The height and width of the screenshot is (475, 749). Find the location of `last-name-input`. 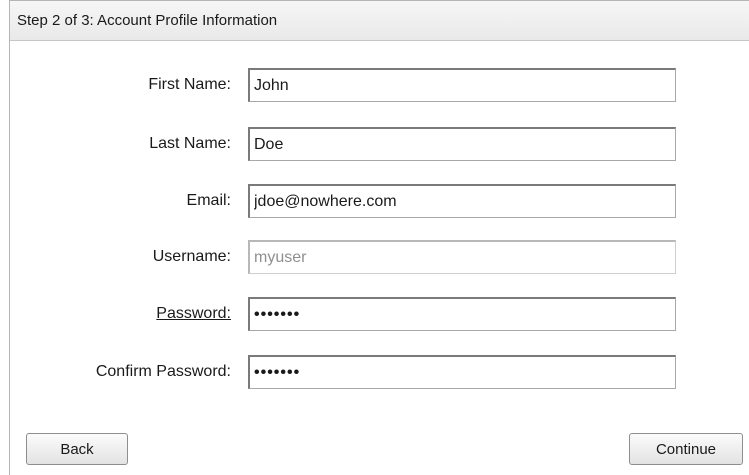

last-name-input is located at coordinates (462, 144).